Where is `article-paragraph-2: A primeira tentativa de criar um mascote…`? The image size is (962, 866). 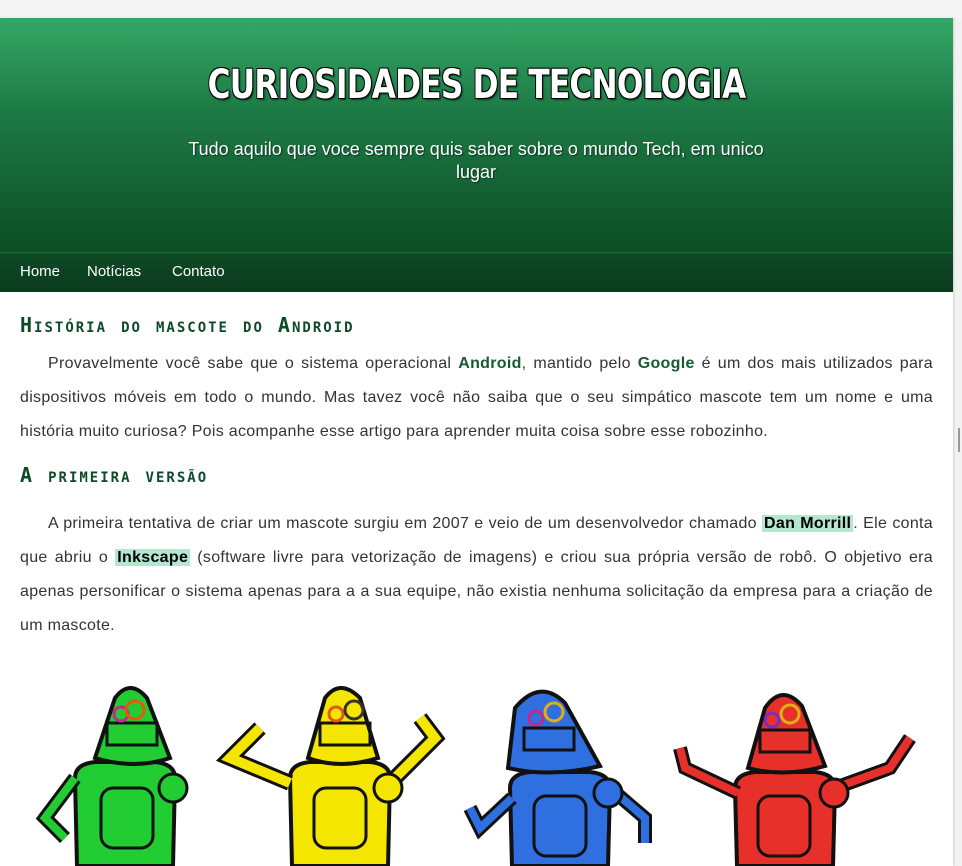
article-paragraph-2: A primeira tentativa de criar um mascote… is located at coordinates (476, 575).